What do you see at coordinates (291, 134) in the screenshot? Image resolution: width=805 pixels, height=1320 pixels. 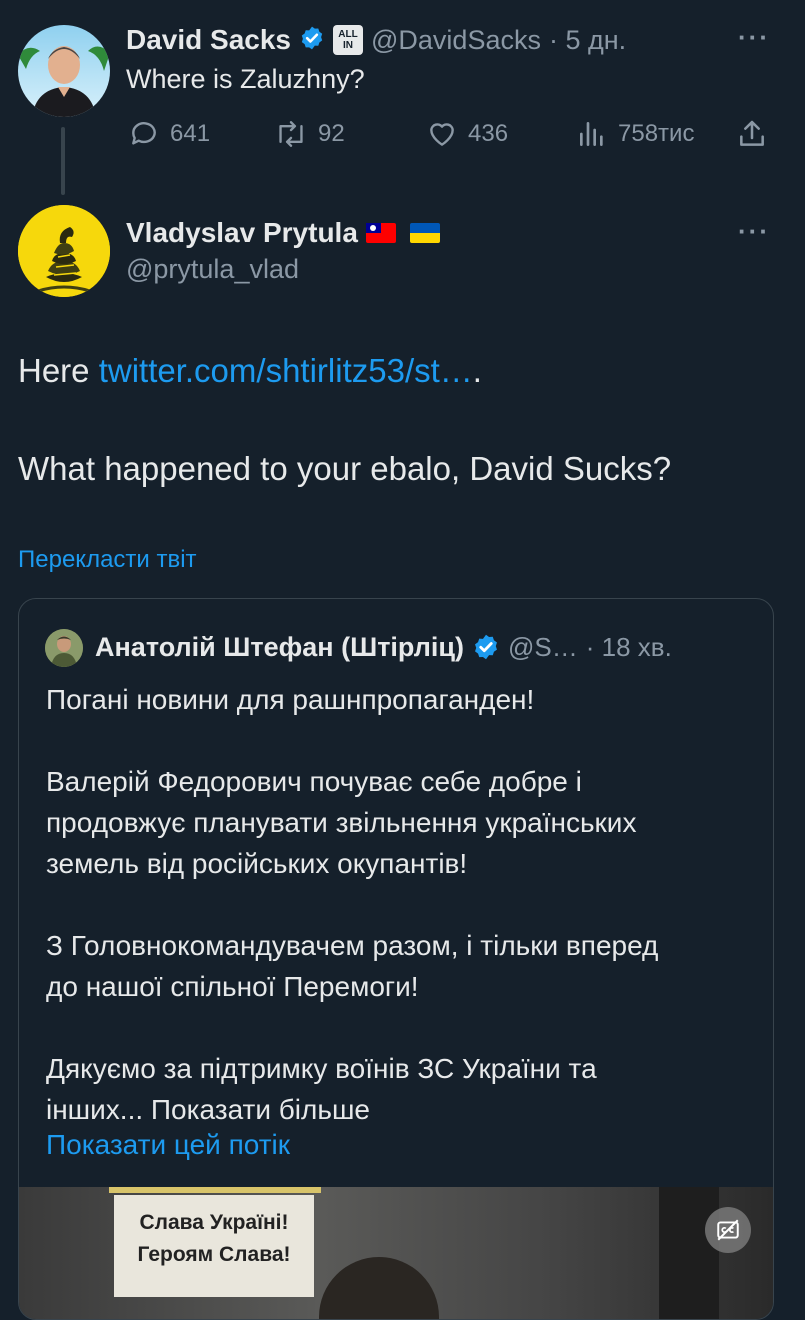 I see `retweet-icon` at bounding box center [291, 134].